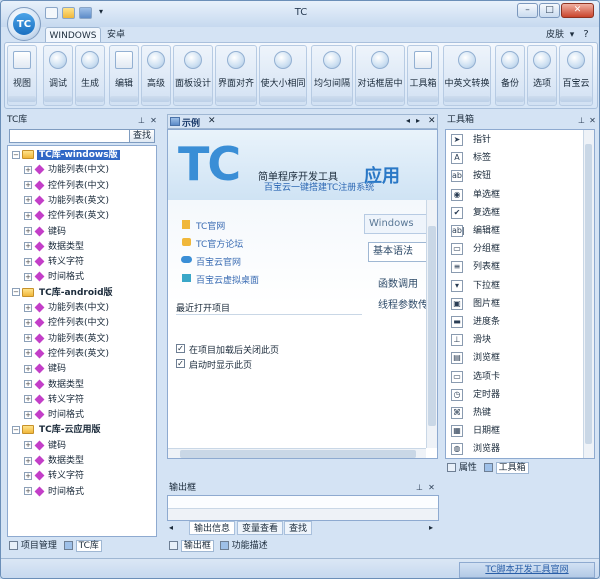 The height and width of the screenshot is (579, 600). What do you see at coordinates (572, 35) in the screenshot?
I see `skin-dropdown-icon: ▾` at bounding box center [572, 35].